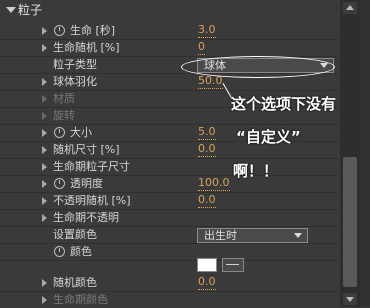 The width and height of the screenshot is (370, 308). What do you see at coordinates (92, 200) in the screenshot?
I see `property-label: 不透明随机 [%]` at bounding box center [92, 200].